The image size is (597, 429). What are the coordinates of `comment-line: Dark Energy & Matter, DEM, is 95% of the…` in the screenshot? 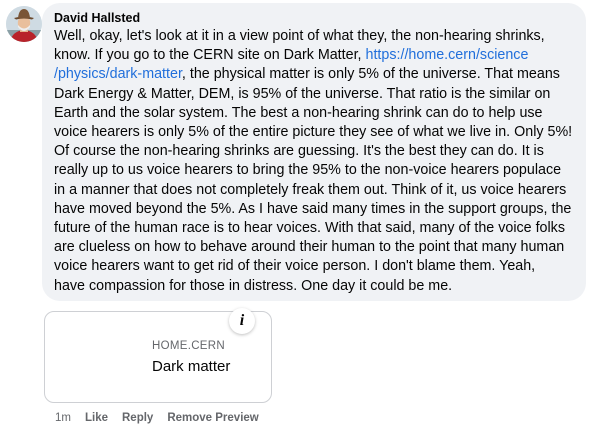 It's located at (302, 93).